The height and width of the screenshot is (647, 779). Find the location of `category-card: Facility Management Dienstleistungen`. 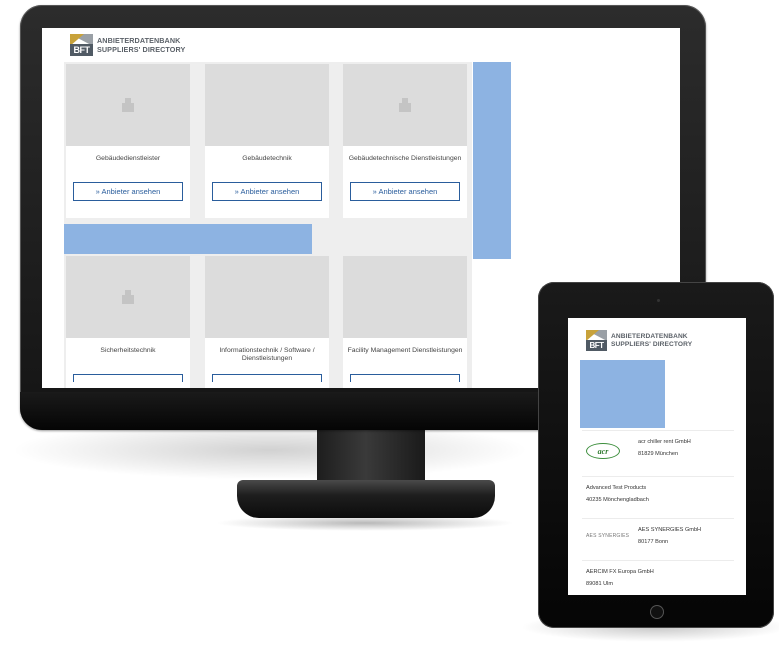

category-card: Facility Management Dienstleistungen is located at coordinates (405, 322).